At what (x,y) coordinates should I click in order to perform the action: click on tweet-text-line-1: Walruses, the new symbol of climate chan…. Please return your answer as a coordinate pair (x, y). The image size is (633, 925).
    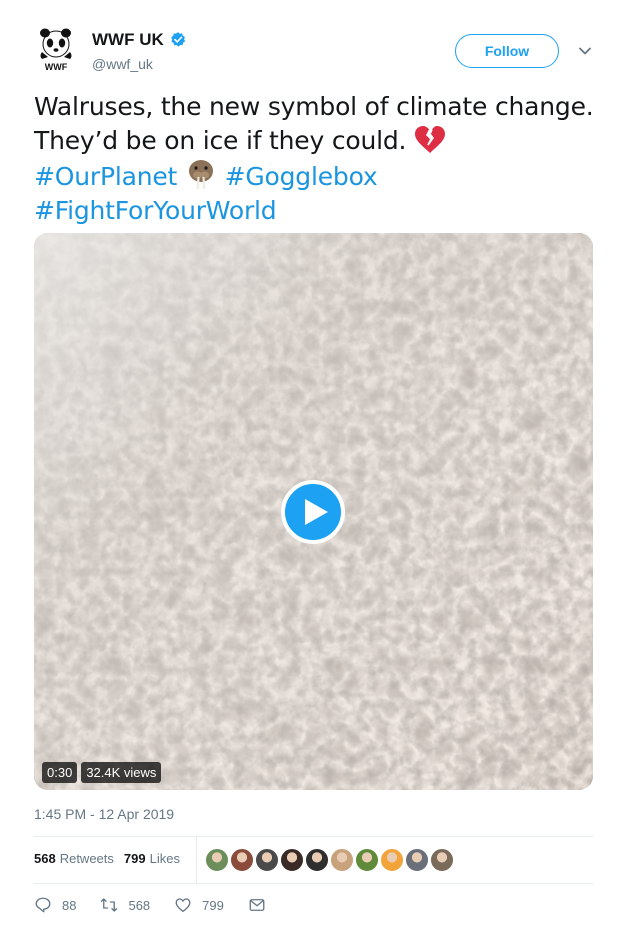
    Looking at the image, I should click on (314, 106).